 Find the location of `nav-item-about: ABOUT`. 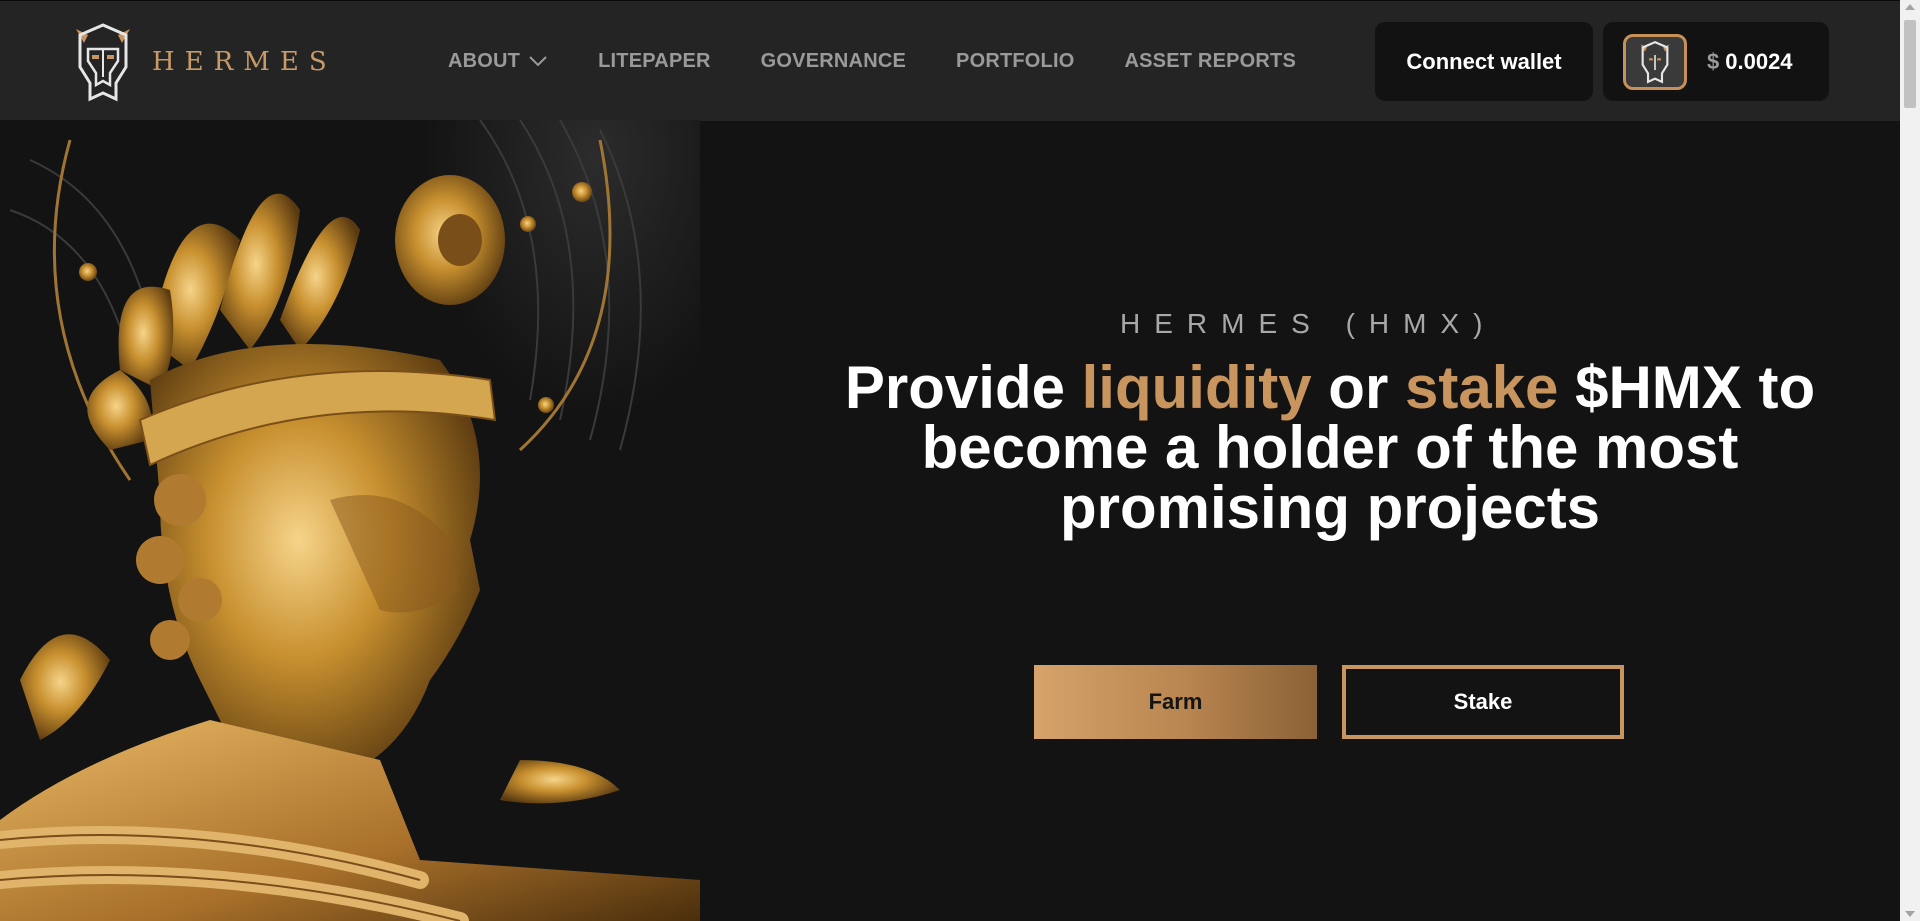

nav-item-about: ABOUT is located at coordinates (498, 61).